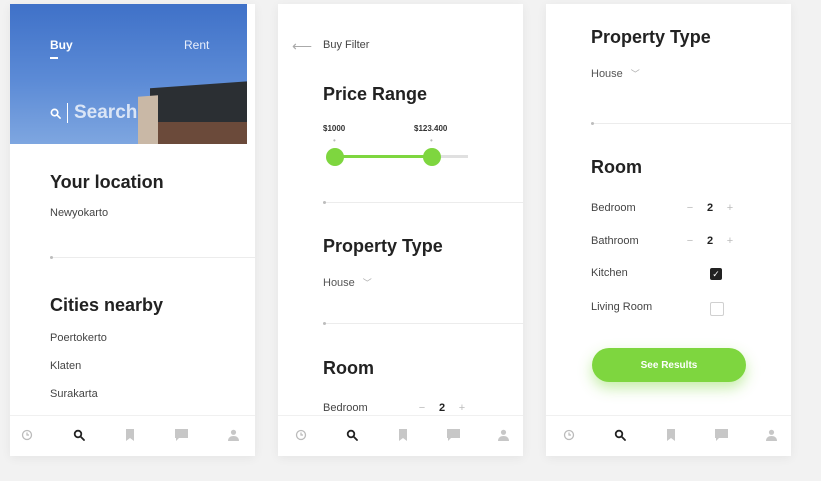  I want to click on living-room-label: Living Room, so click(622, 307).